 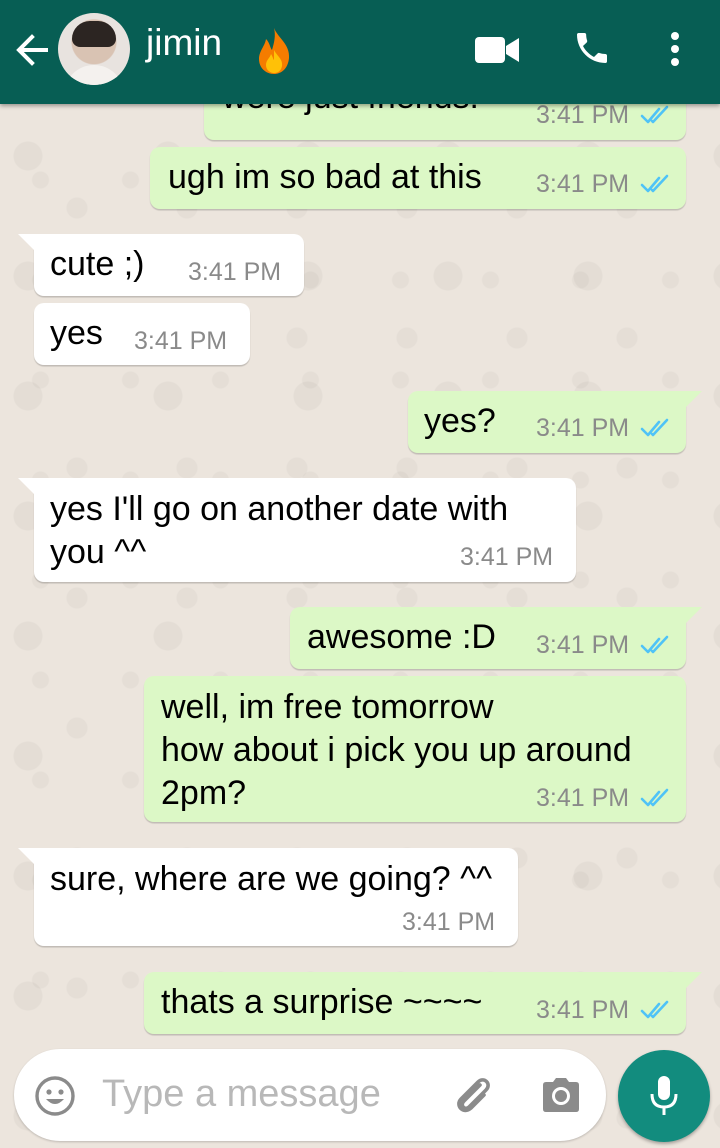 What do you see at coordinates (497, 50) in the screenshot?
I see `video-call-icon` at bounding box center [497, 50].